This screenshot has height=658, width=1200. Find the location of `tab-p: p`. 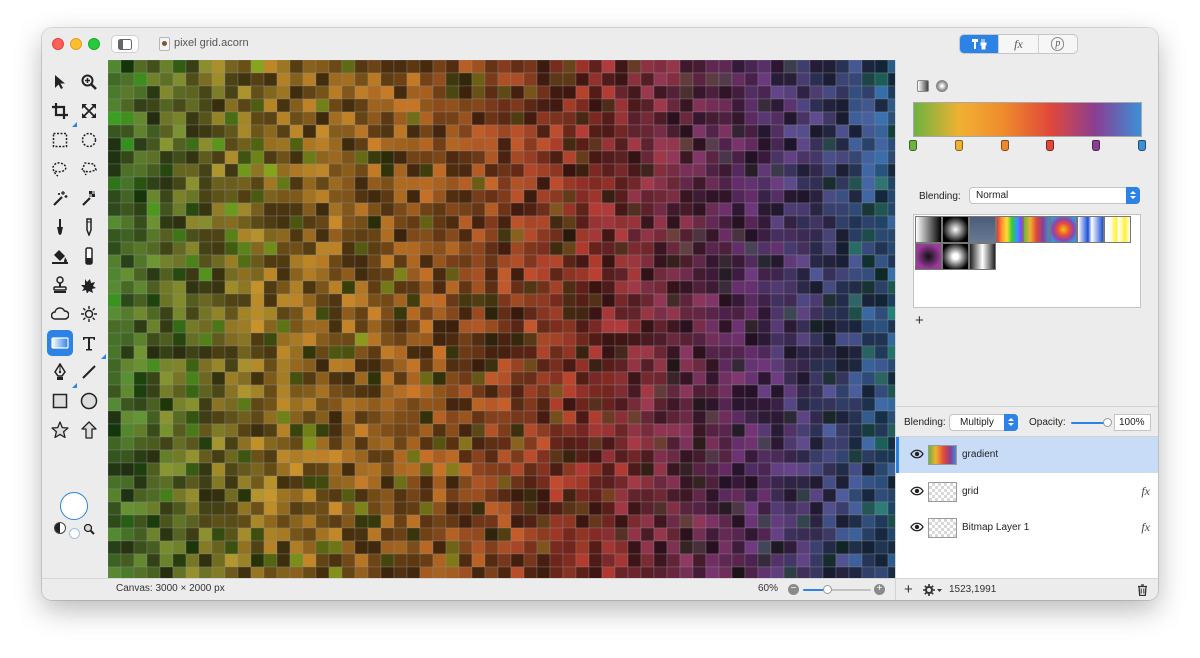

tab-p: p is located at coordinates (1057, 44).